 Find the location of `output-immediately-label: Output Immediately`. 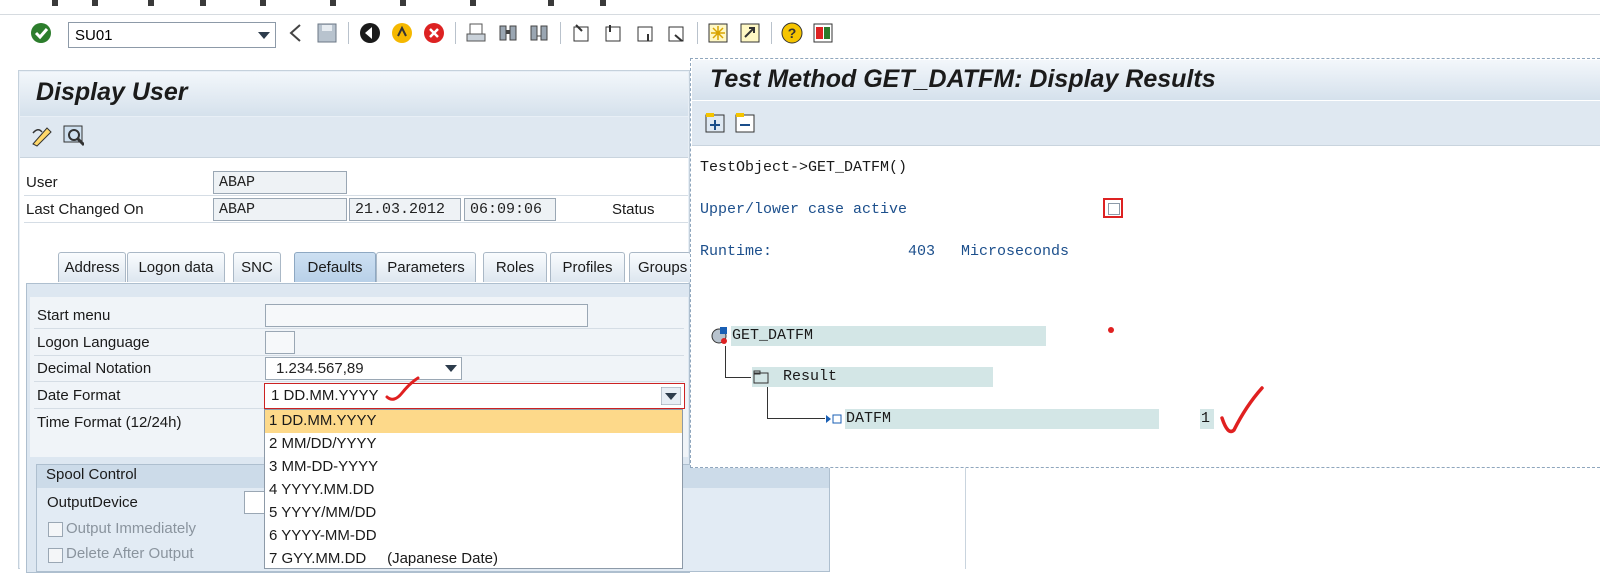

output-immediately-label: Output Immediately is located at coordinates (131, 528).